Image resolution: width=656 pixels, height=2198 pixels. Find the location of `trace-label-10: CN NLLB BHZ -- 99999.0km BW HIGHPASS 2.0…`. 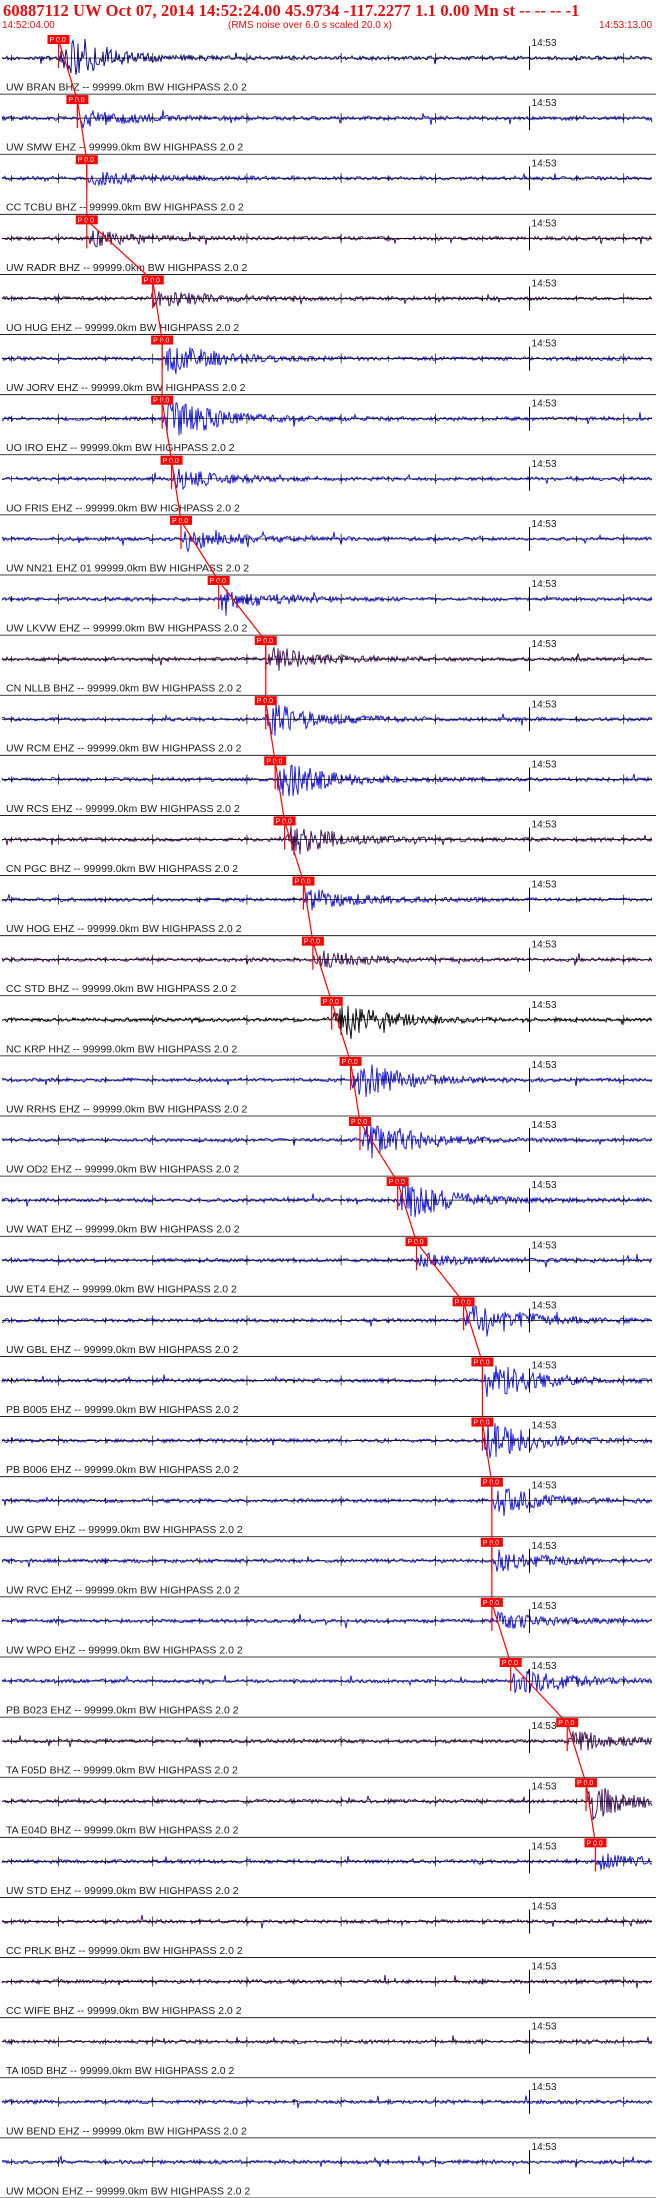

trace-label-10: CN NLLB BHZ -- 99999.0km BW HIGHPASS 2.0… is located at coordinates (124, 689).